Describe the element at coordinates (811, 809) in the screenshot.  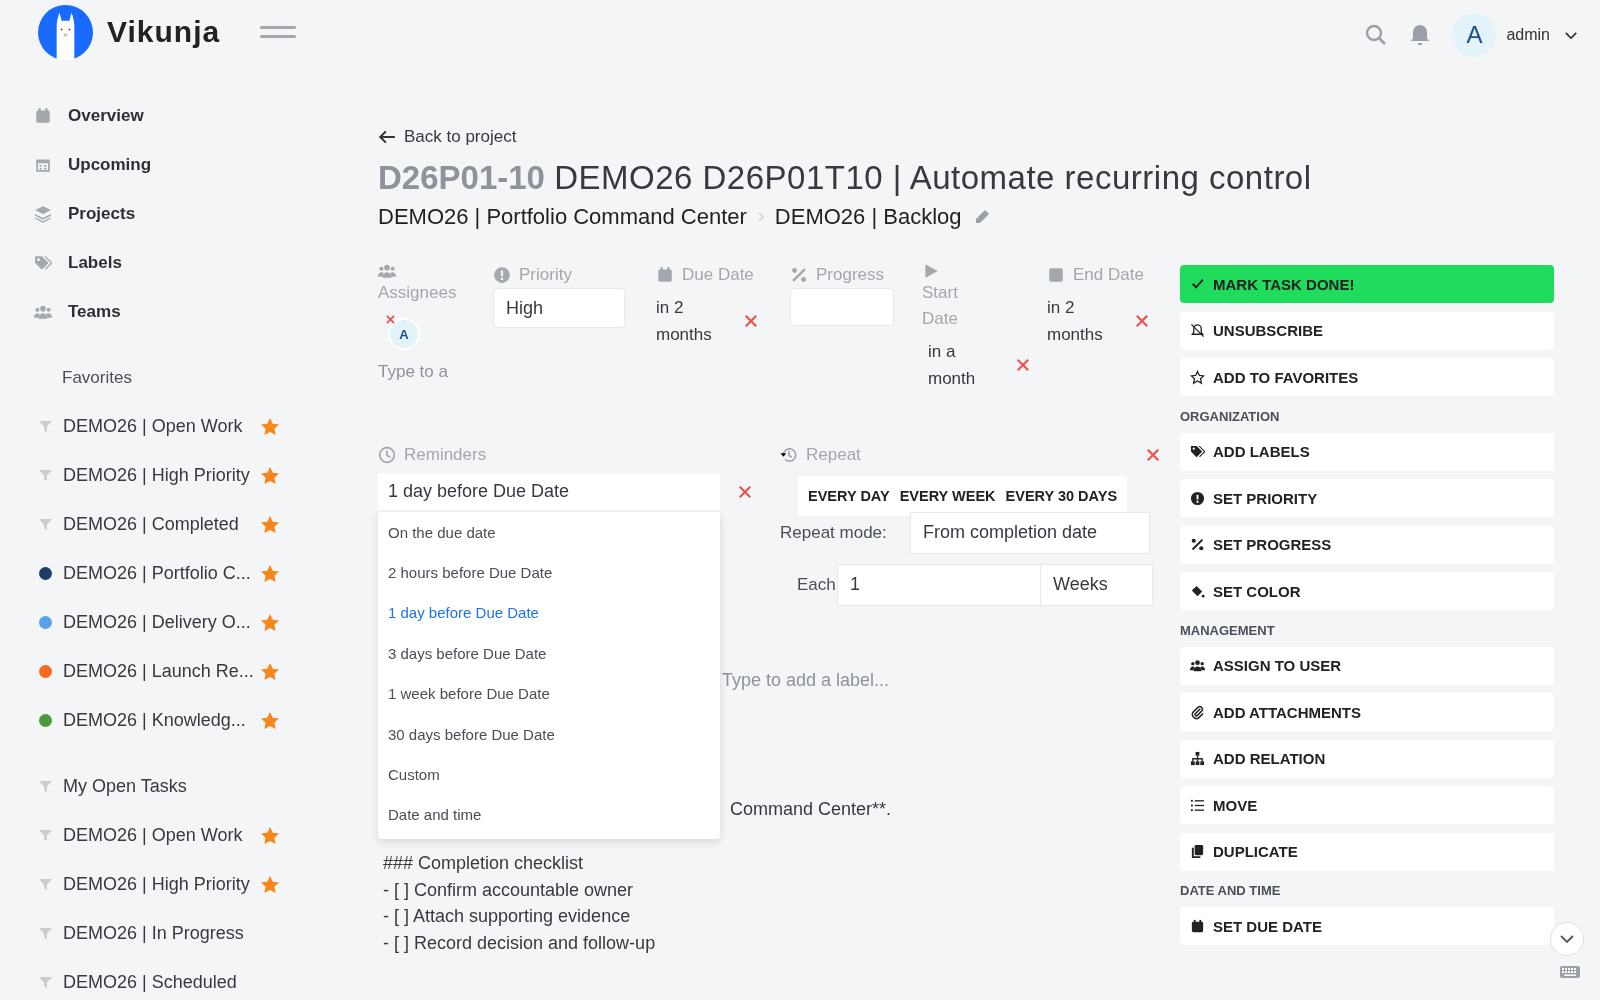
I see `description-text: Command Center**.` at that location.